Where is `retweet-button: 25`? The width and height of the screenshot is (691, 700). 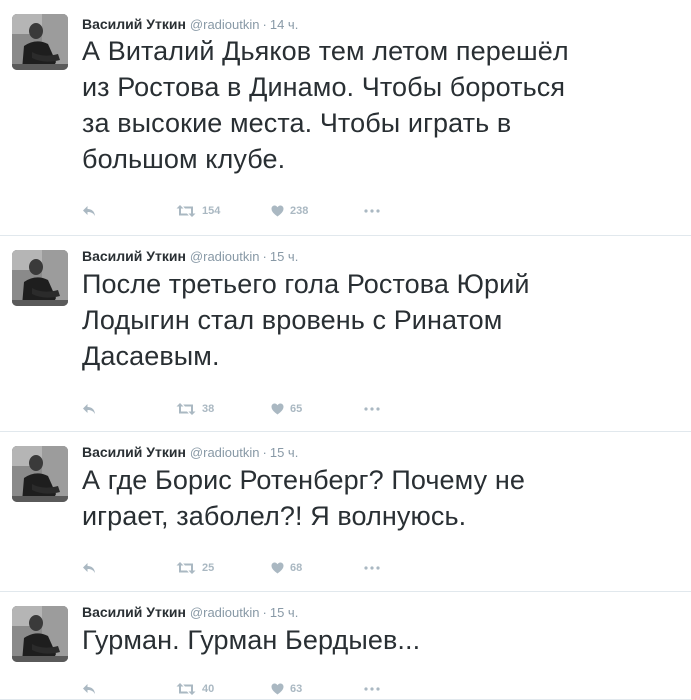
retweet-button: 25 is located at coordinates (195, 568).